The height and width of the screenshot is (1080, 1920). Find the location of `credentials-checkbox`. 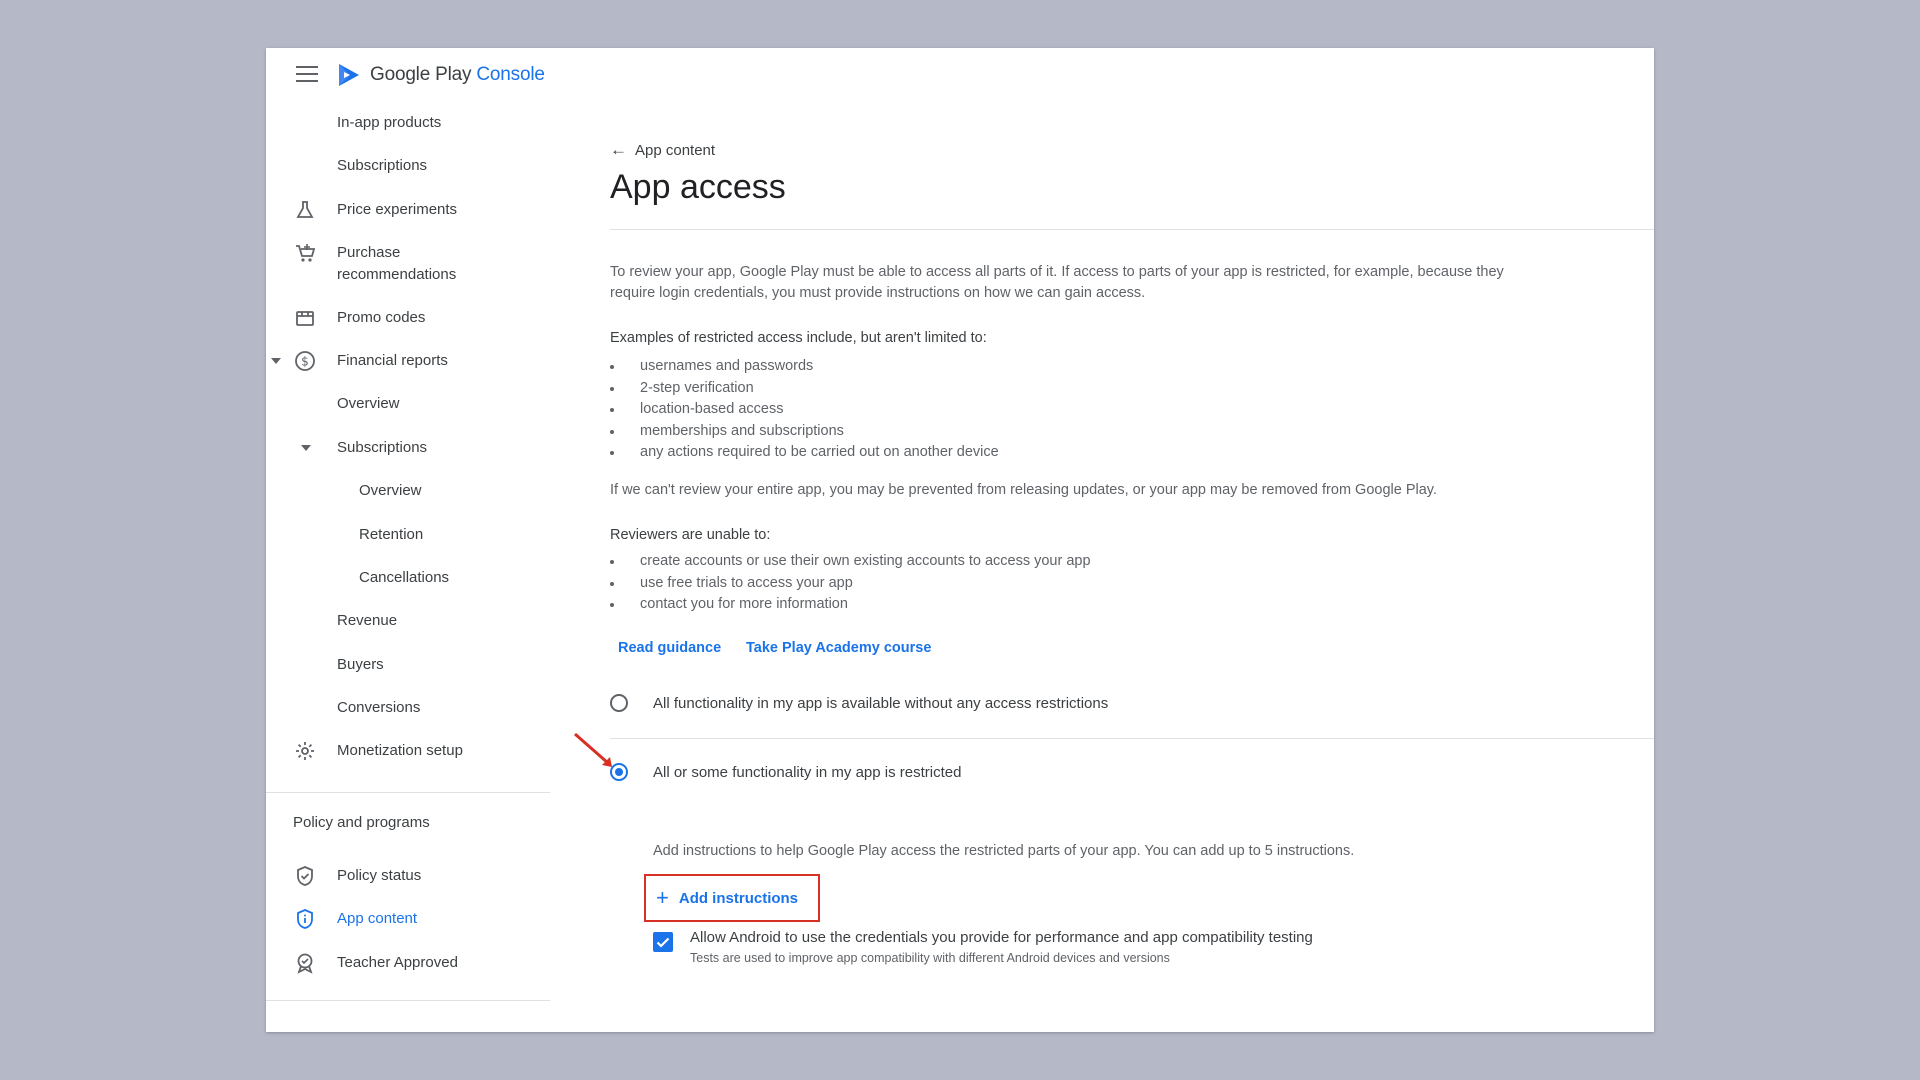

credentials-checkbox is located at coordinates (663, 942).